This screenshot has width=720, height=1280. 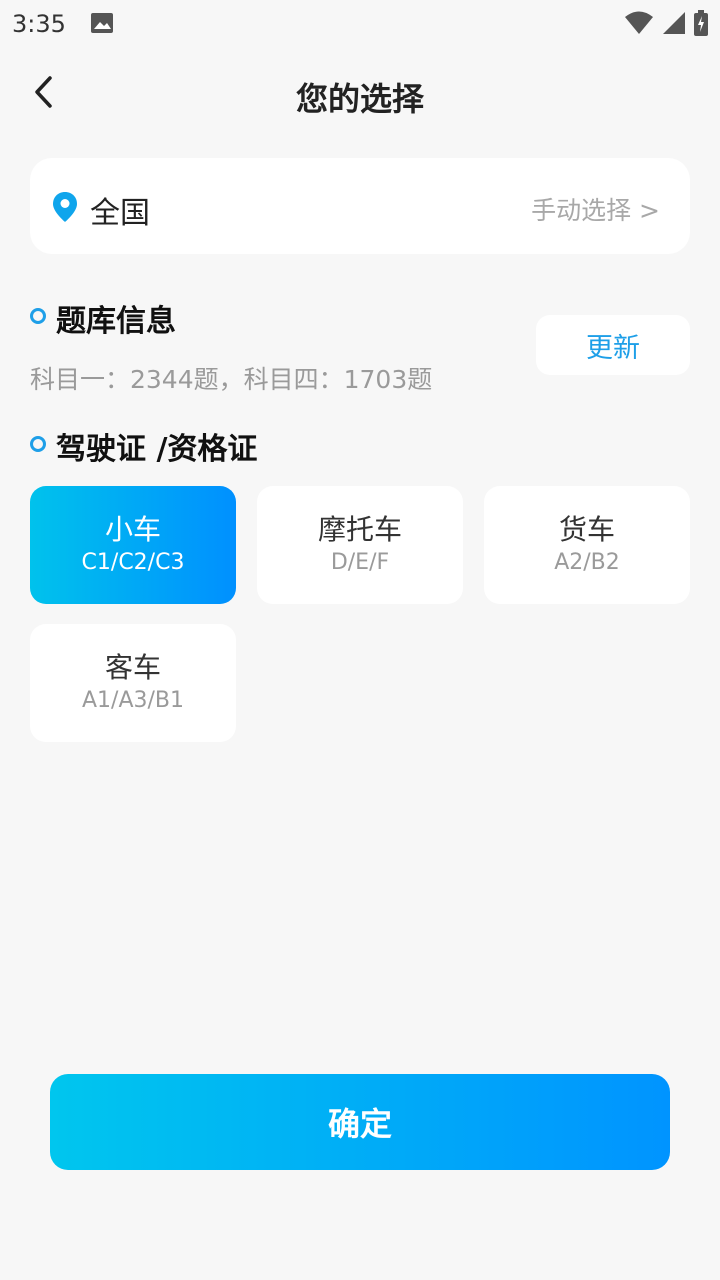 What do you see at coordinates (65, 209) in the screenshot?
I see `location-pin-icon` at bounding box center [65, 209].